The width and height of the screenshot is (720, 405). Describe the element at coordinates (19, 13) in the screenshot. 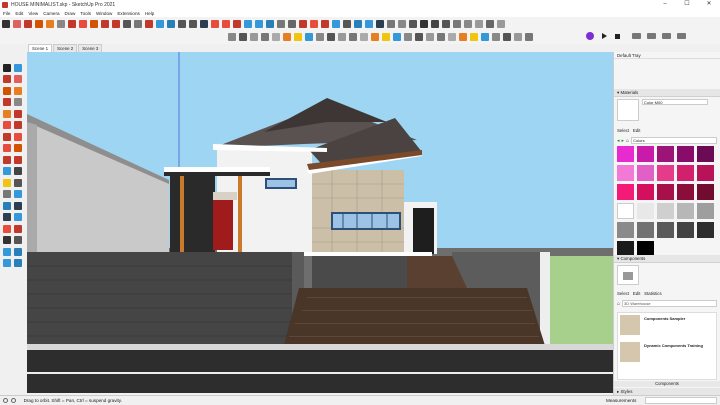

I see `menu-edit: Edit` at that location.